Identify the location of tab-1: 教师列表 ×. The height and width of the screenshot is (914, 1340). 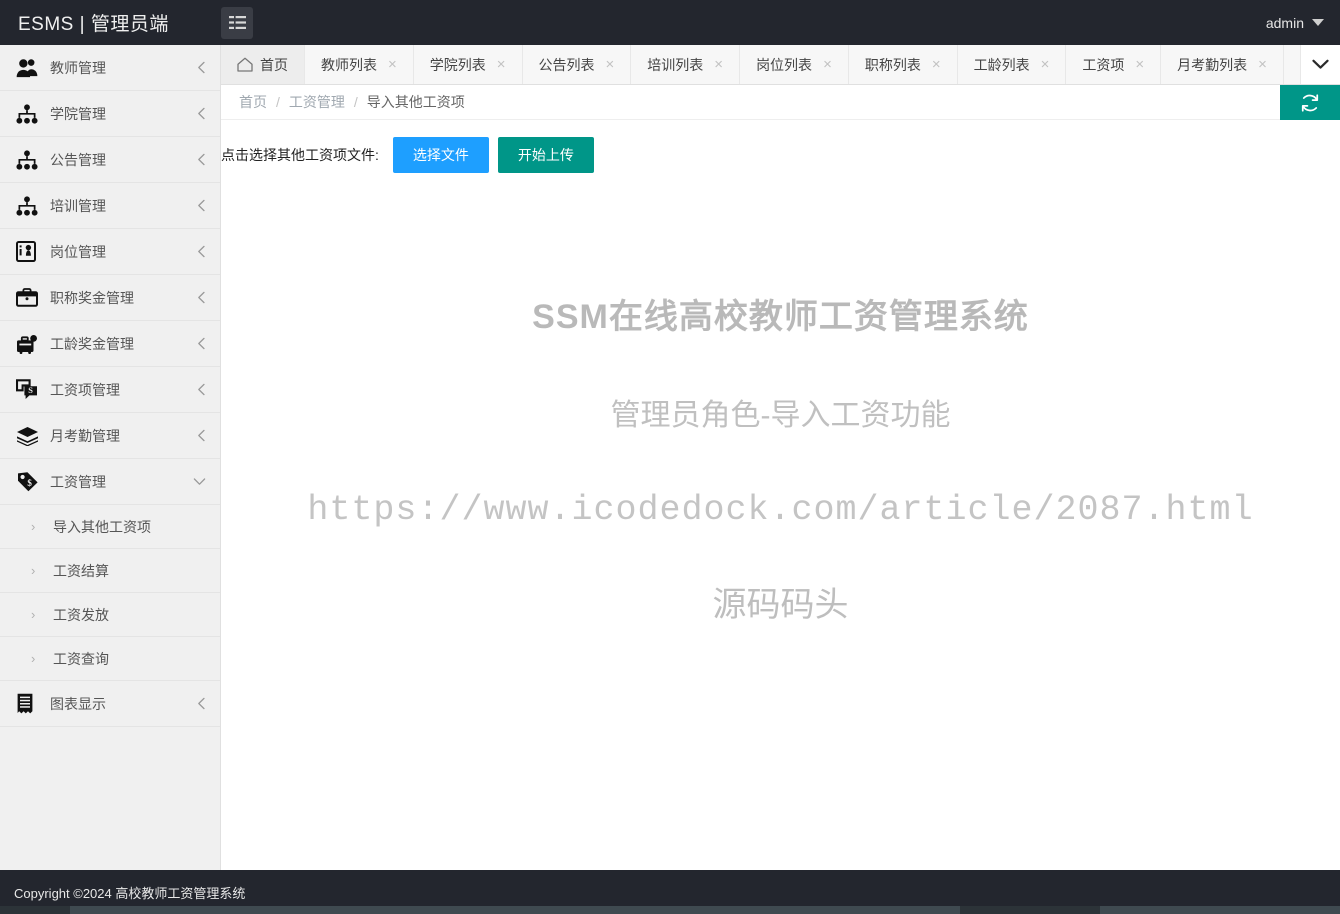
(359, 64).